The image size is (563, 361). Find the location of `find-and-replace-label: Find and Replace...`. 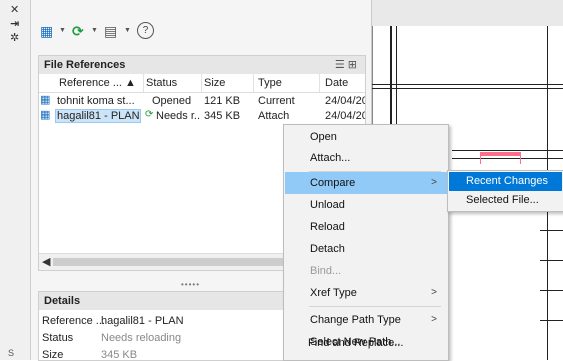

find-and-replace-label: Find and Replace... is located at coordinates (355, 343).